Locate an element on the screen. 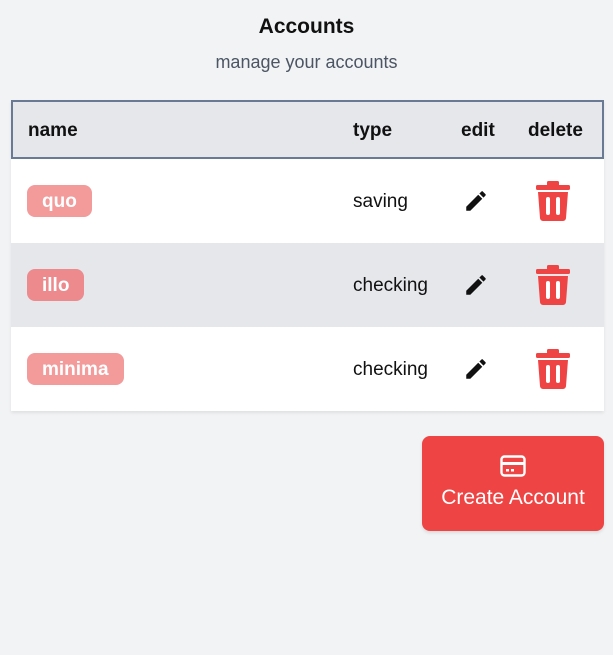 This screenshot has height=655, width=613. table-row: minima checking is located at coordinates (307, 369).